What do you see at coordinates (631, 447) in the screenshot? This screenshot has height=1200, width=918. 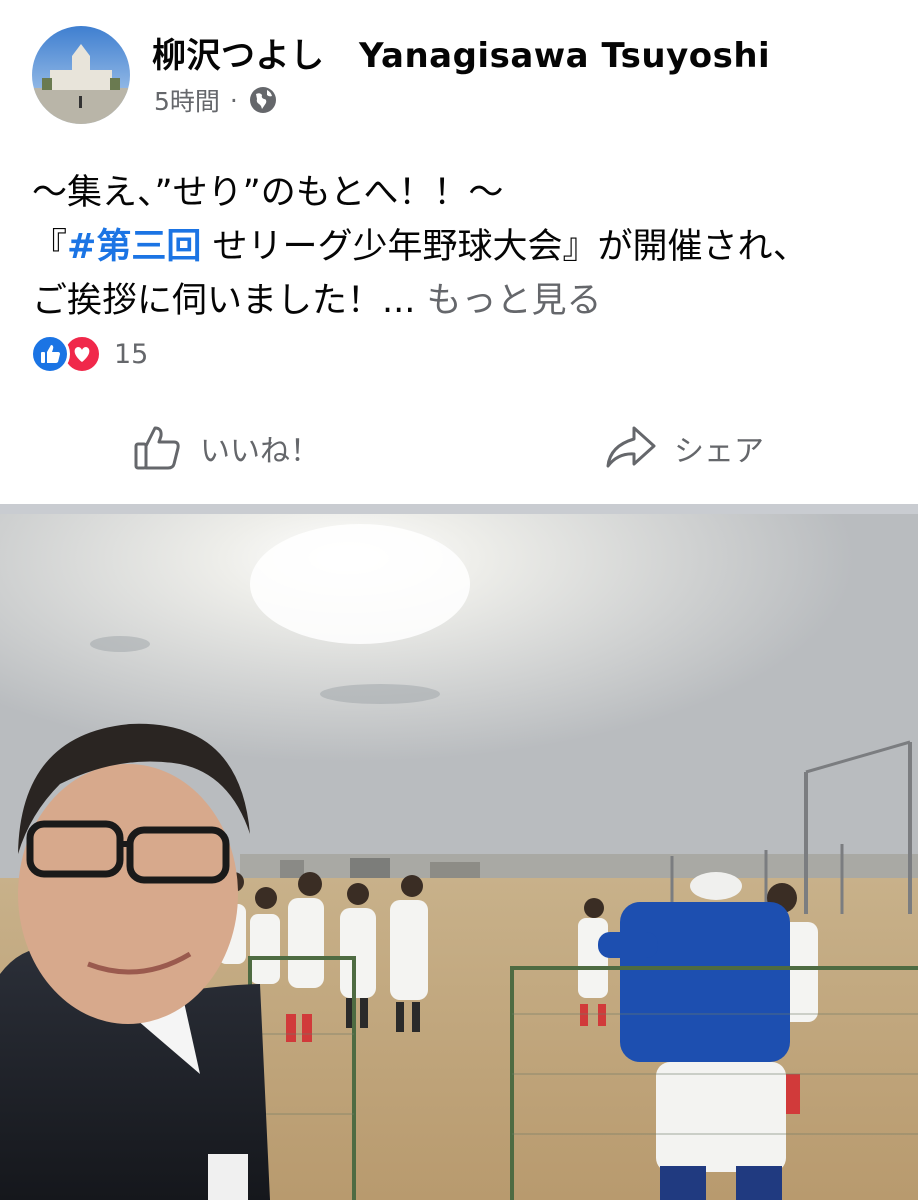 I see `share-arrow-icon` at bounding box center [631, 447].